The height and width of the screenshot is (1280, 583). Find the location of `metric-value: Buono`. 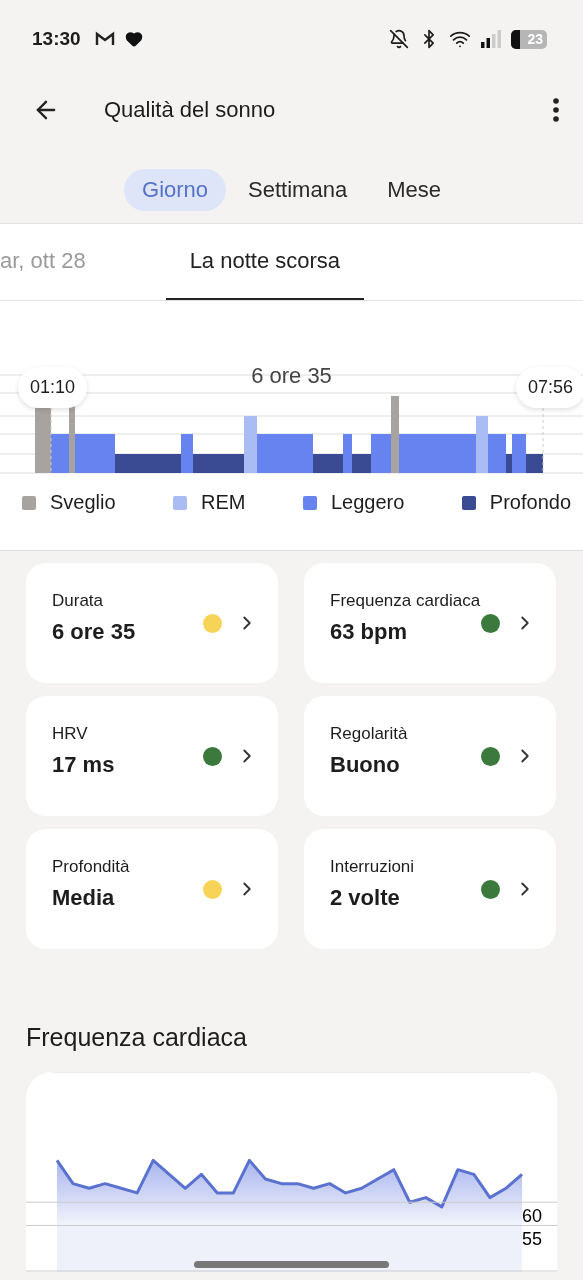

metric-value: Buono is located at coordinates (365, 765).